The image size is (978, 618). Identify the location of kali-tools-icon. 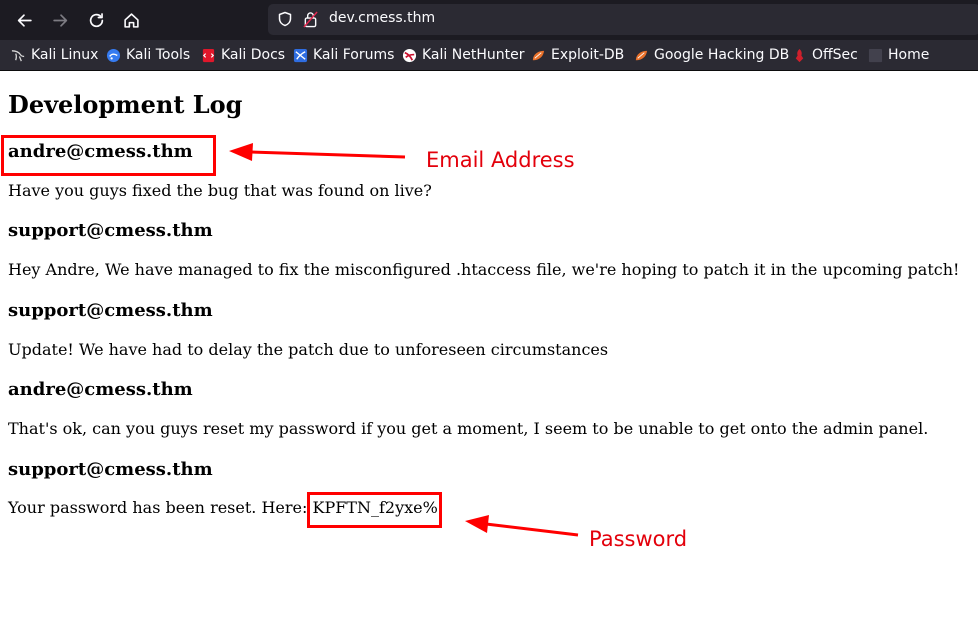
(113, 55).